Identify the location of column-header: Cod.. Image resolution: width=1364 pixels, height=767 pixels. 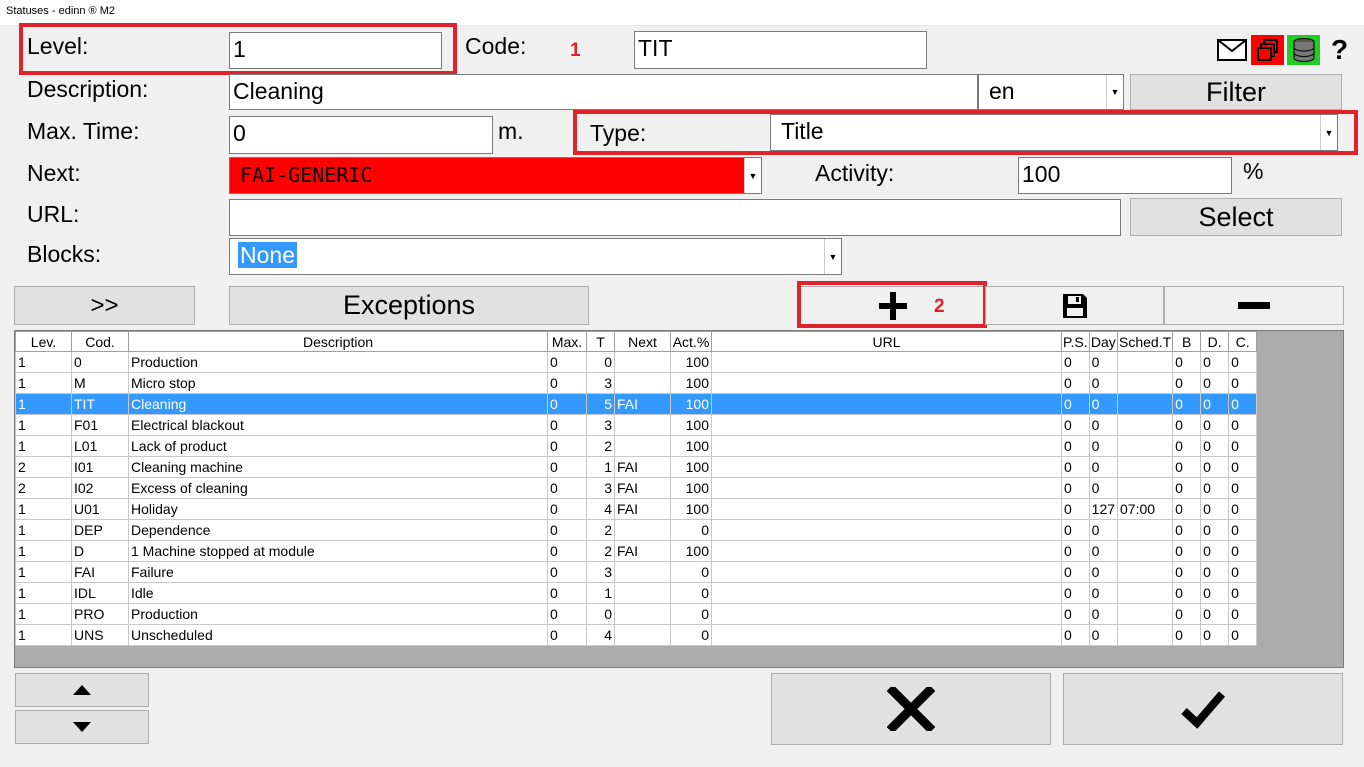
(100, 341).